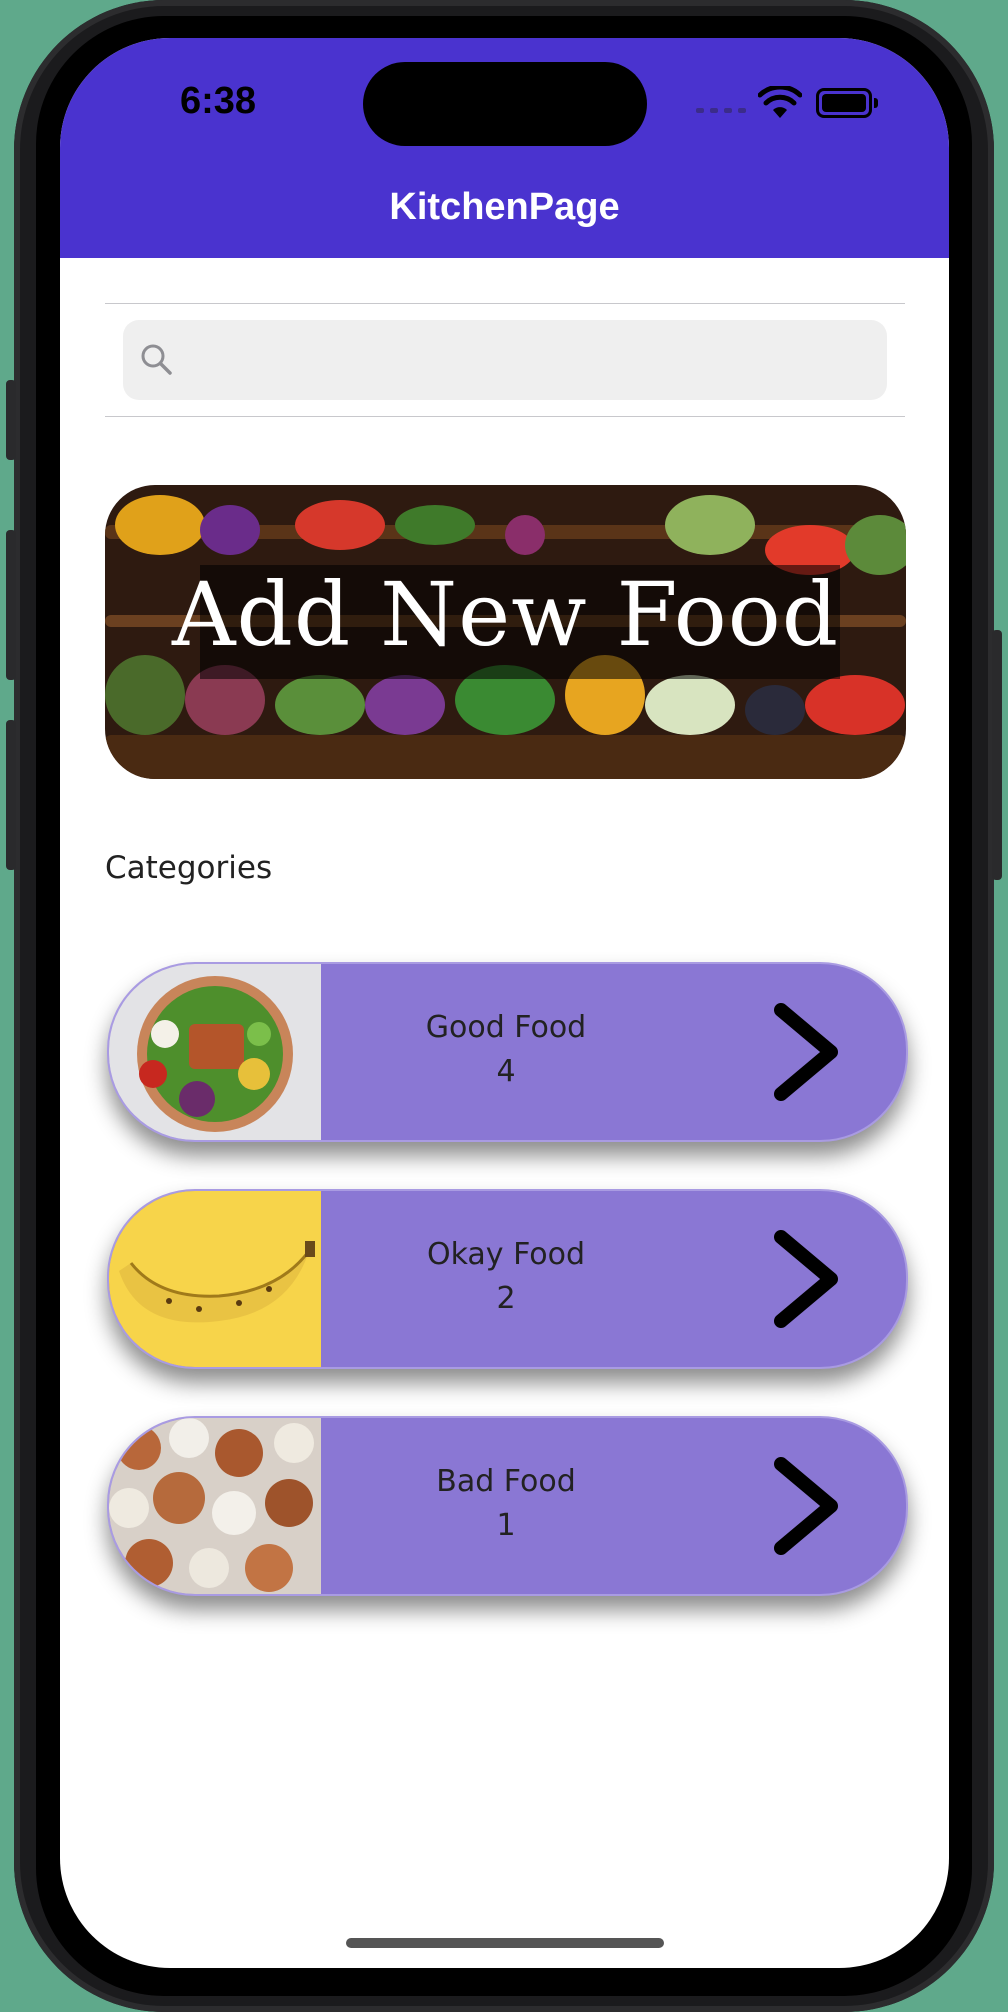 This screenshot has width=1008, height=2012. Describe the element at coordinates (215, 1506) in the screenshot. I see `eggshells-thumbnail` at that location.